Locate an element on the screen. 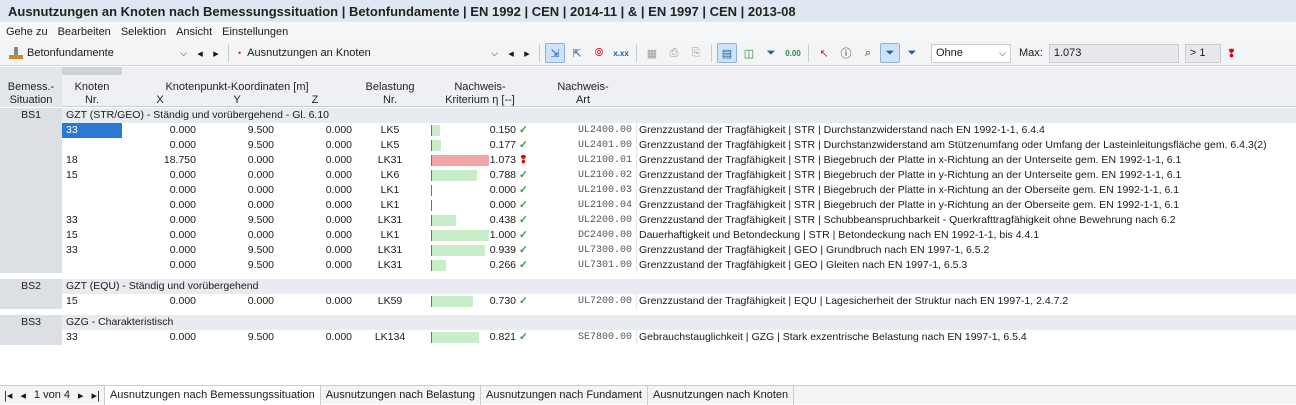 The width and height of the screenshot is (1296, 405). load-cell: LK31 is located at coordinates (390, 220).